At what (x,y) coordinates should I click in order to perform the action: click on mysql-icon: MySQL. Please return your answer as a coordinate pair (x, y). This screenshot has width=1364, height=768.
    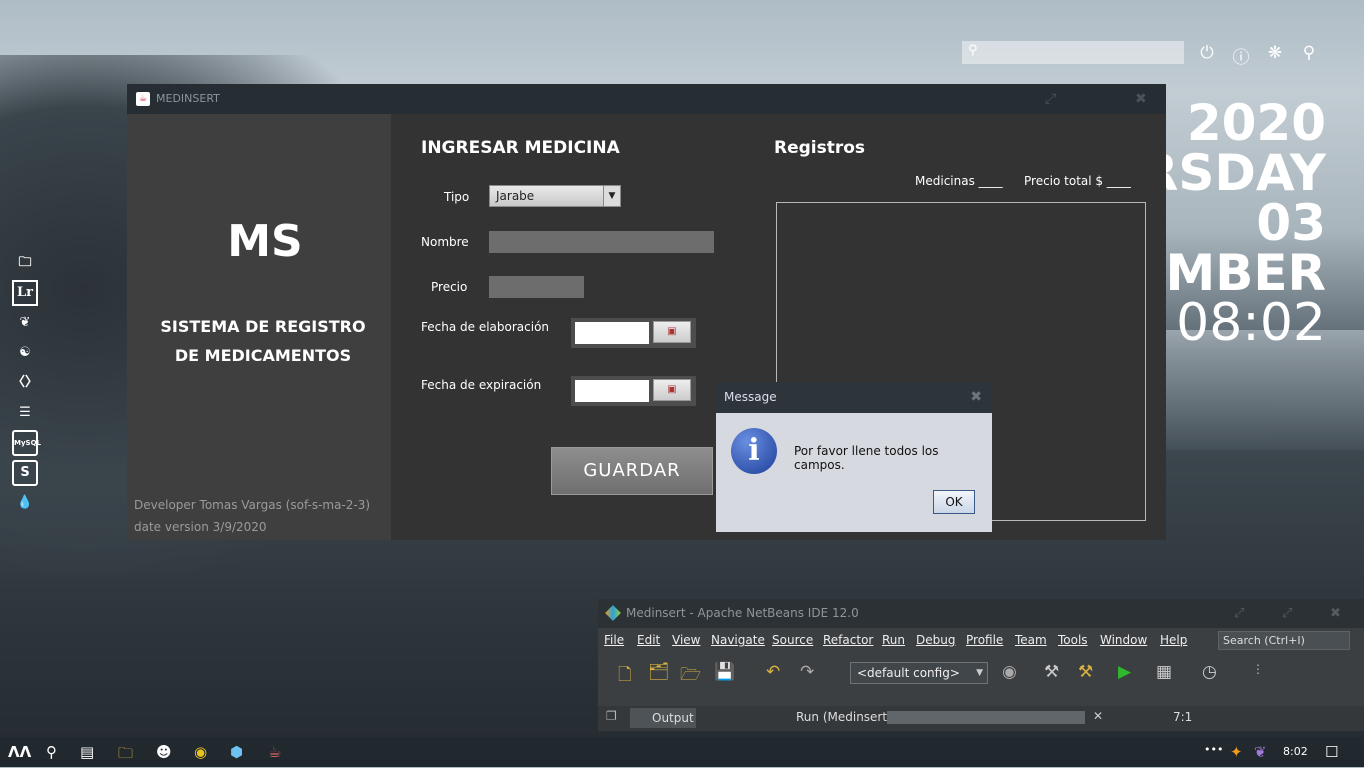
    Looking at the image, I should click on (26, 443).